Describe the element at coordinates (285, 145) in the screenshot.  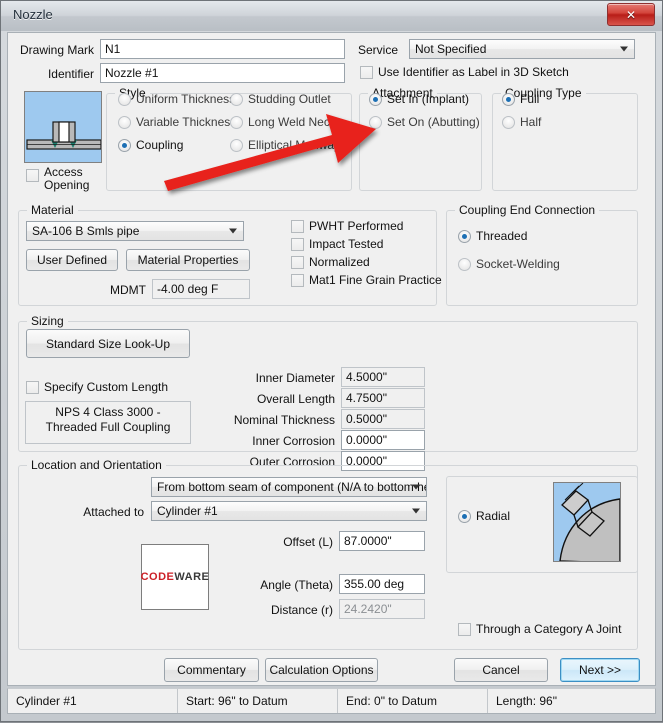
I see `style-radio-elliptical-manway: Elliptical Manway` at that location.